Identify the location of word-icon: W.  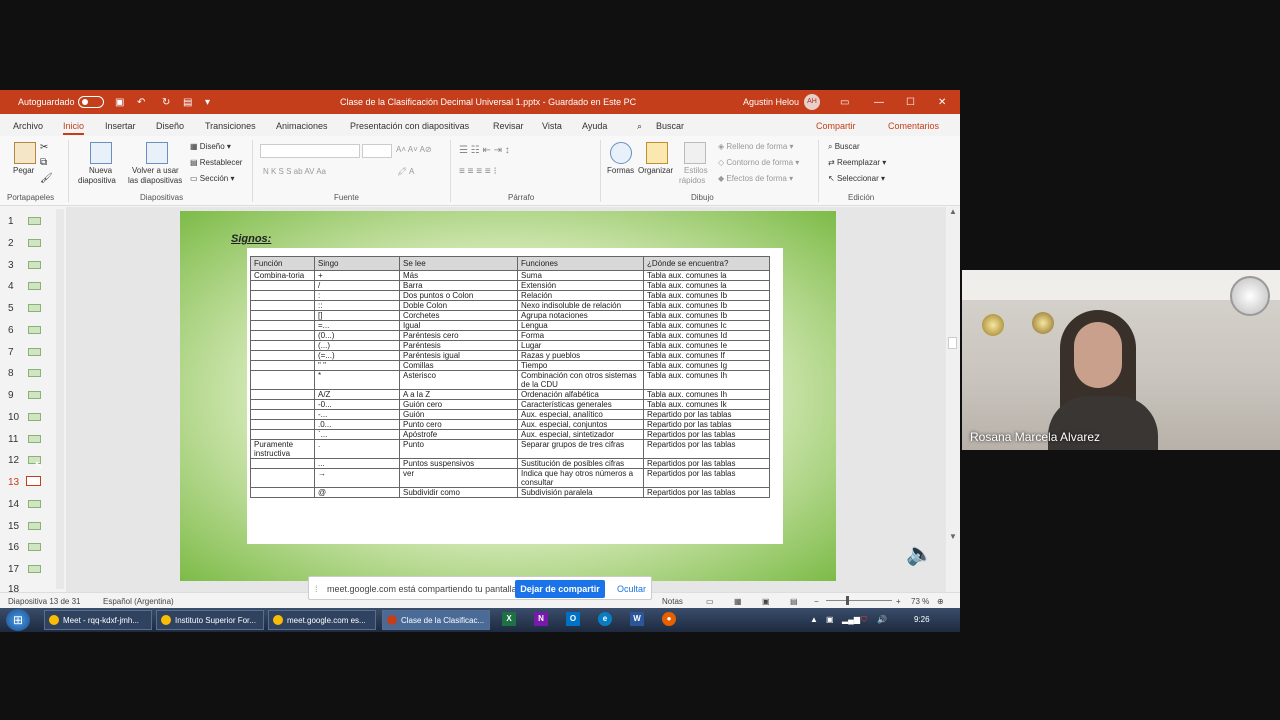
(637, 619).